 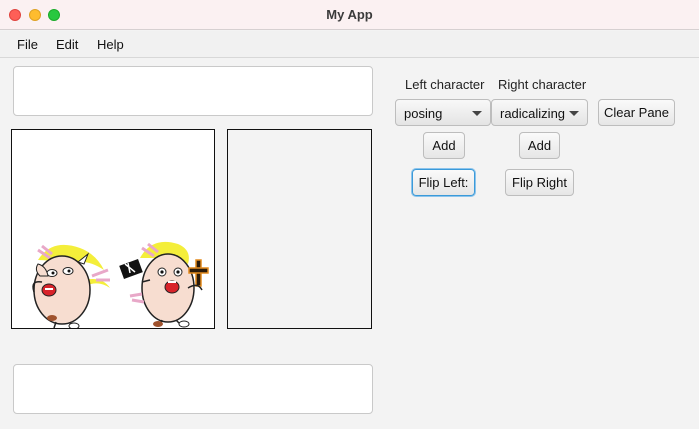 What do you see at coordinates (445, 84) in the screenshot?
I see `left-character-label: Left character` at bounding box center [445, 84].